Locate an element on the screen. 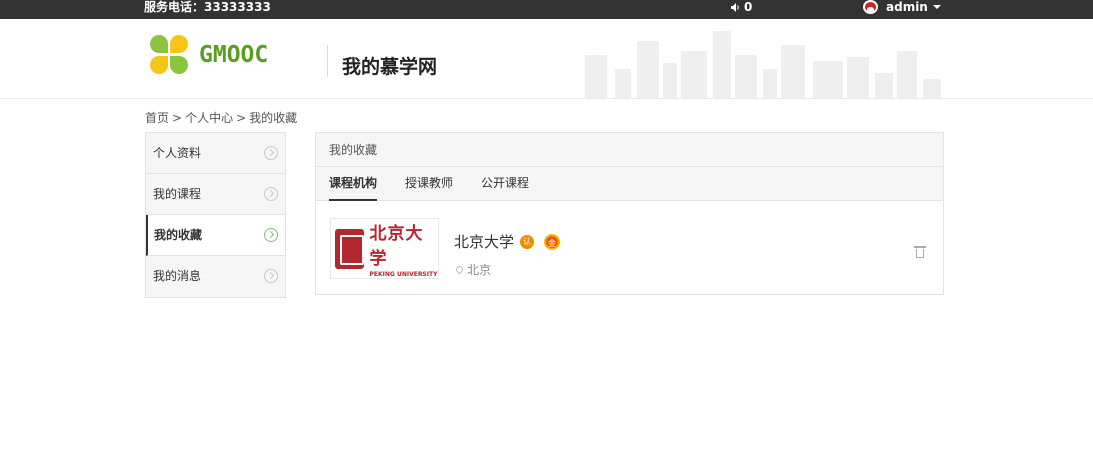  breadcrumb-current: 我的收藏 is located at coordinates (273, 118).